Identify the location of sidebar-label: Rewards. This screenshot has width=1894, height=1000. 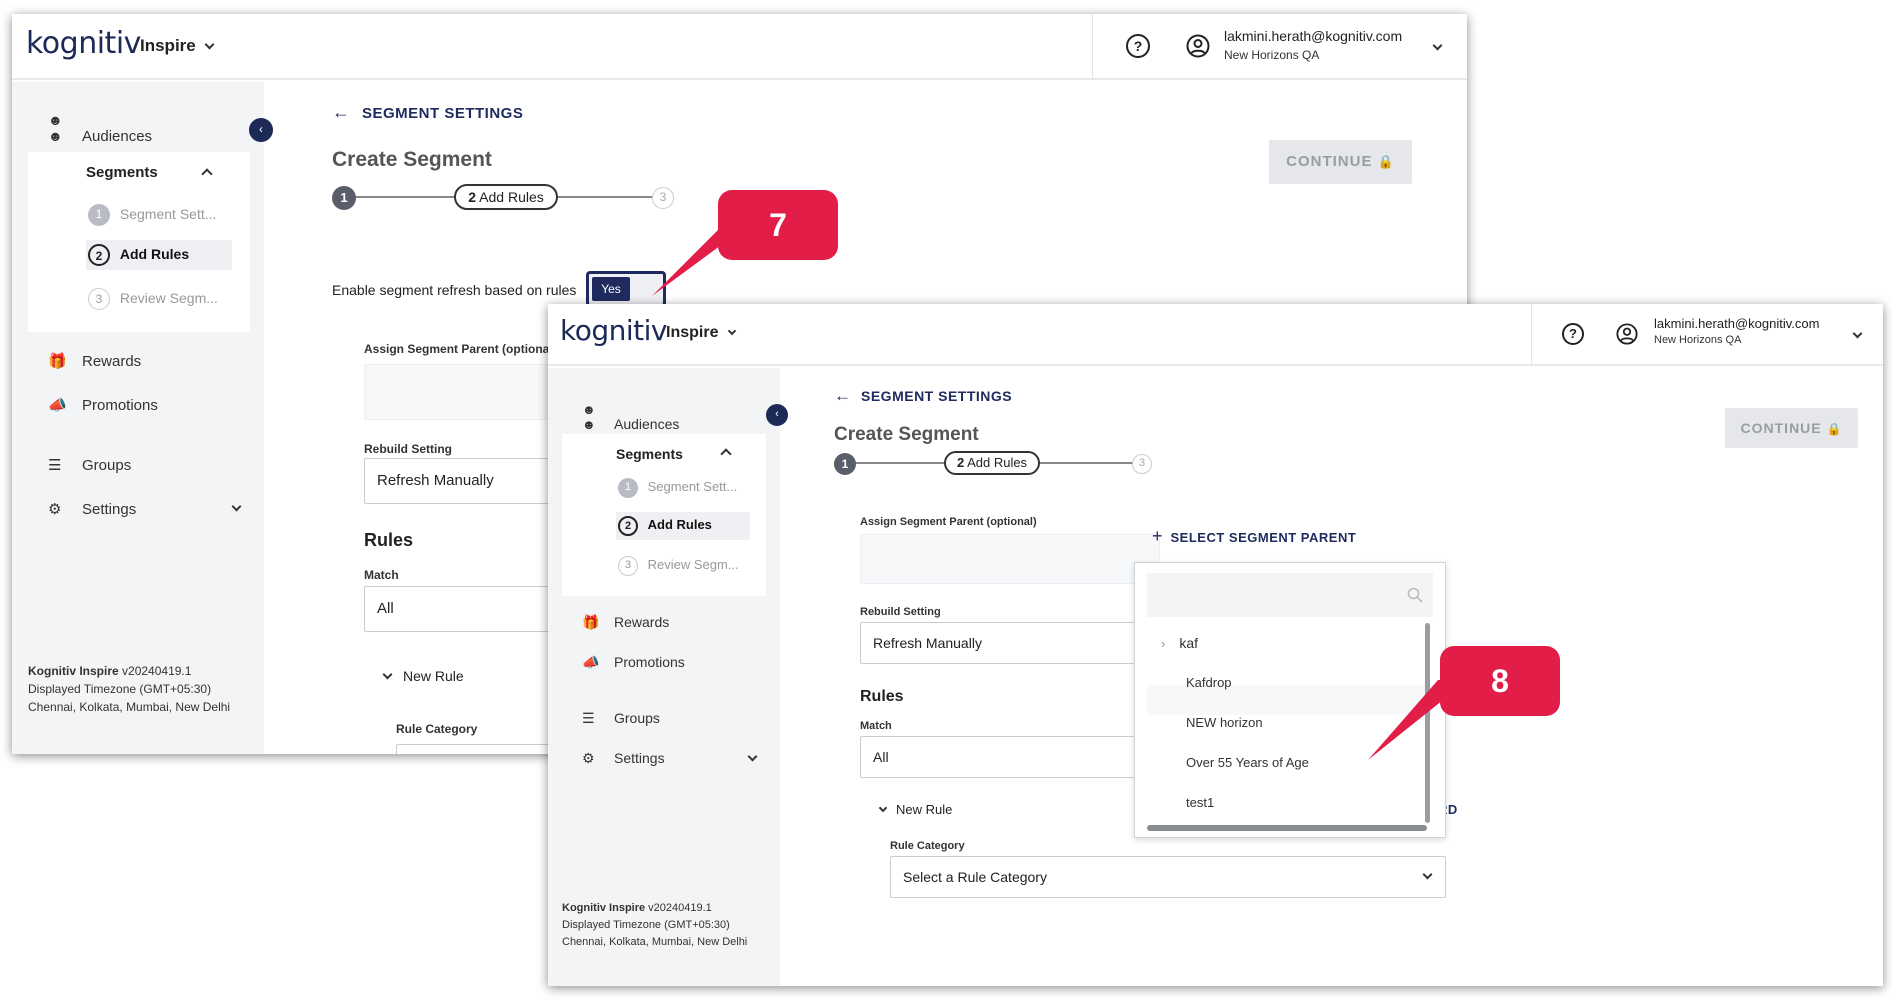
(112, 361).